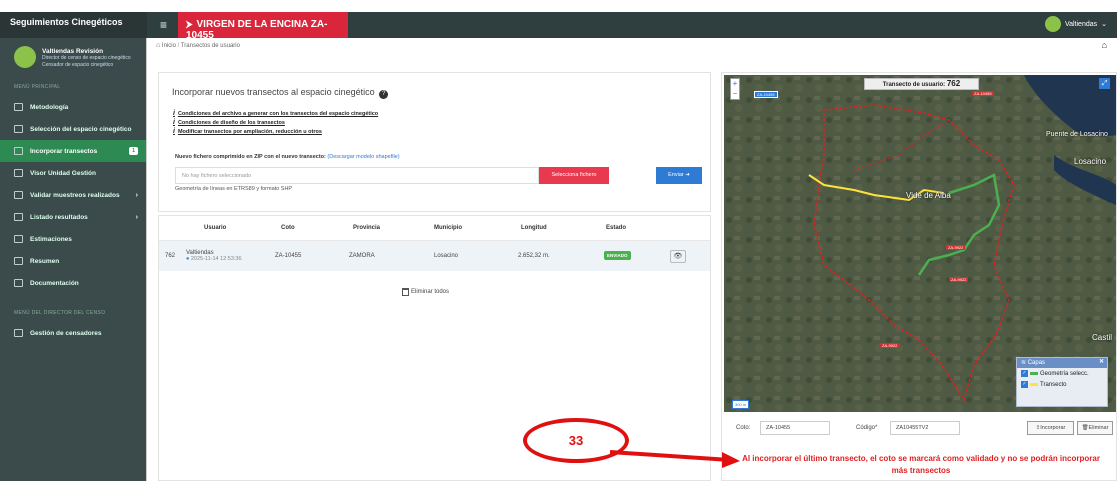 This screenshot has height=481, width=1117. I want to click on coto-input: ZA-10455, so click(795, 428).